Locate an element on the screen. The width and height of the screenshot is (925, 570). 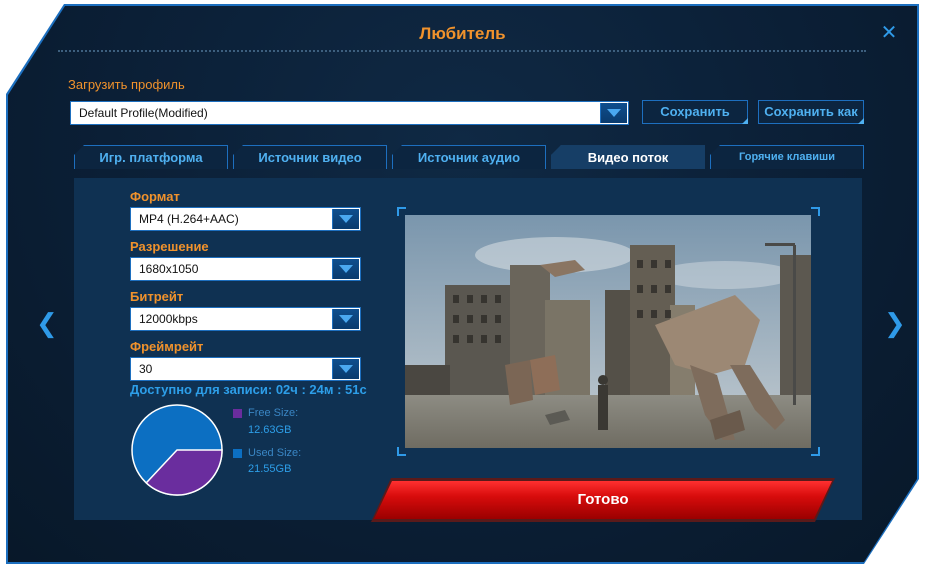
profile-select: Default Profile(Modified) is located at coordinates (349, 113).